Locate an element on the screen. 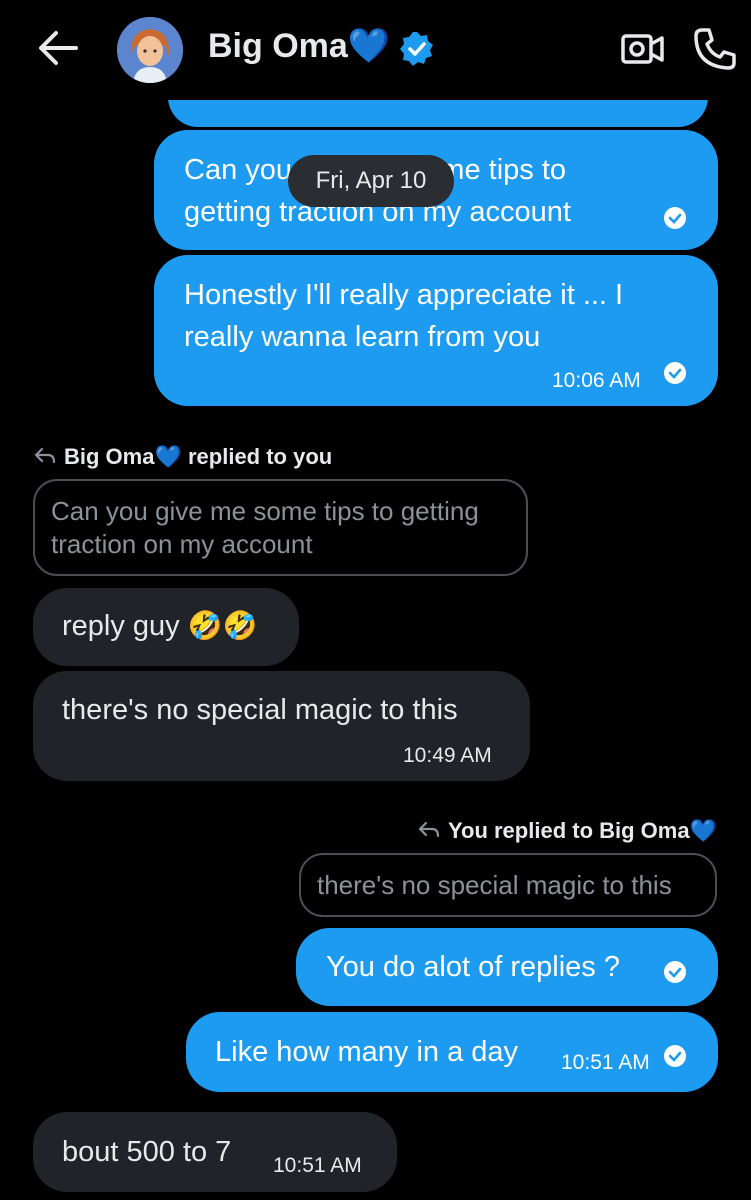  quoted-text: Can you give me some tips to getting is located at coordinates (265, 511).